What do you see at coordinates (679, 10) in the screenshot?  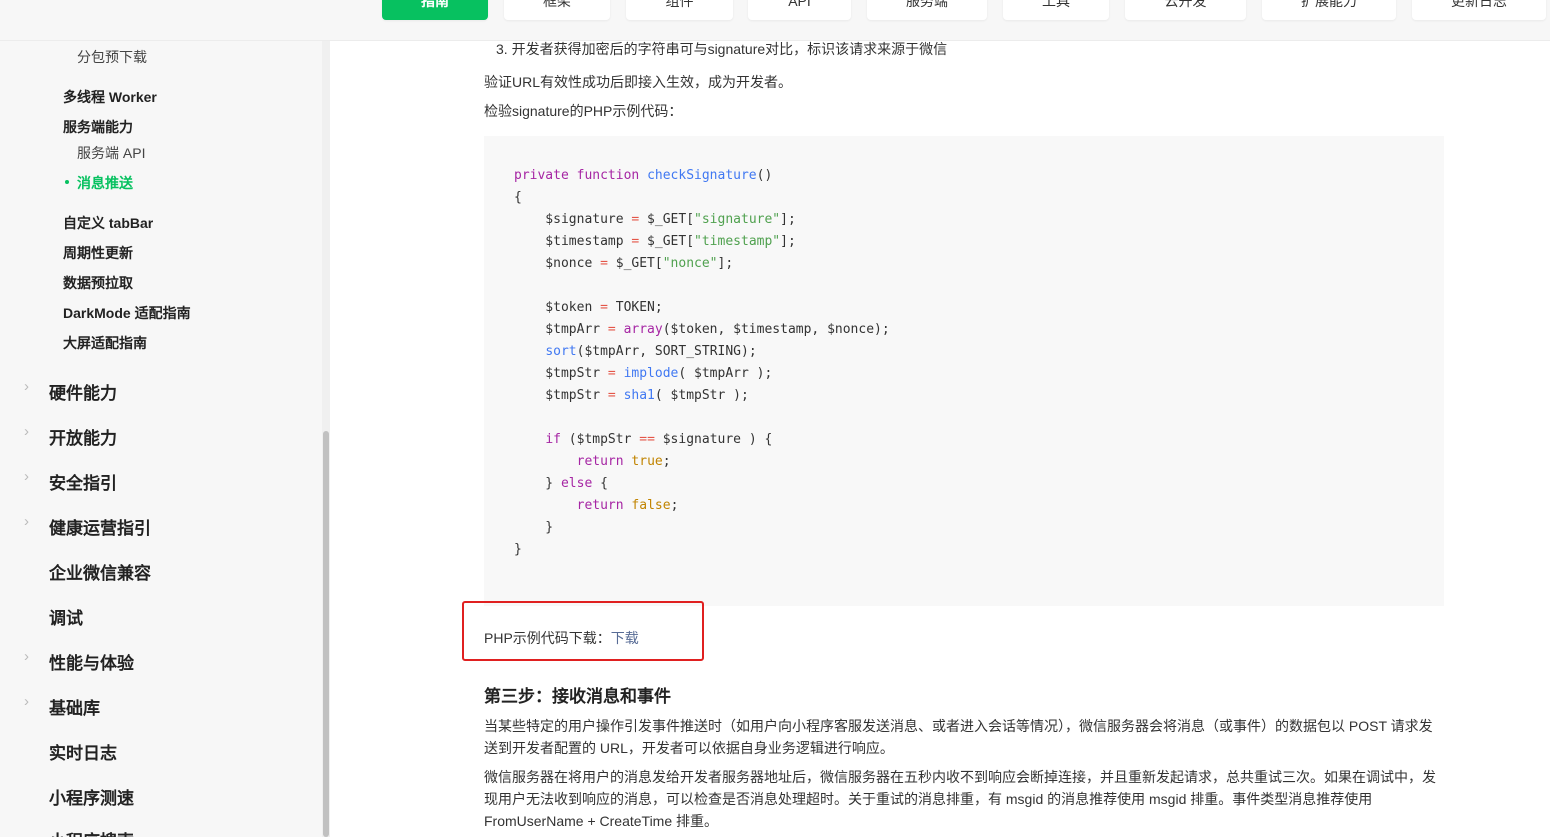 I see `tab-components: 组件` at bounding box center [679, 10].